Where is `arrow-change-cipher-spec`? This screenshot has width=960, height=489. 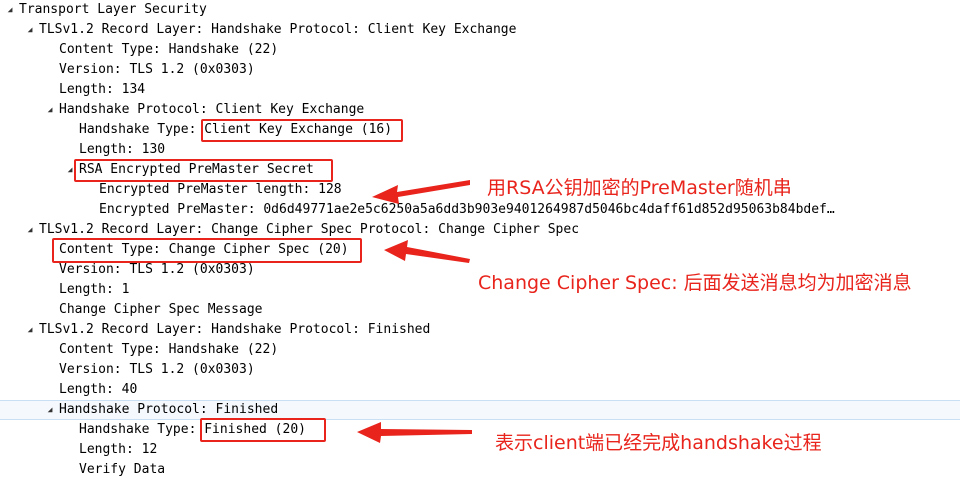
arrow-change-cipher-spec is located at coordinates (427, 251).